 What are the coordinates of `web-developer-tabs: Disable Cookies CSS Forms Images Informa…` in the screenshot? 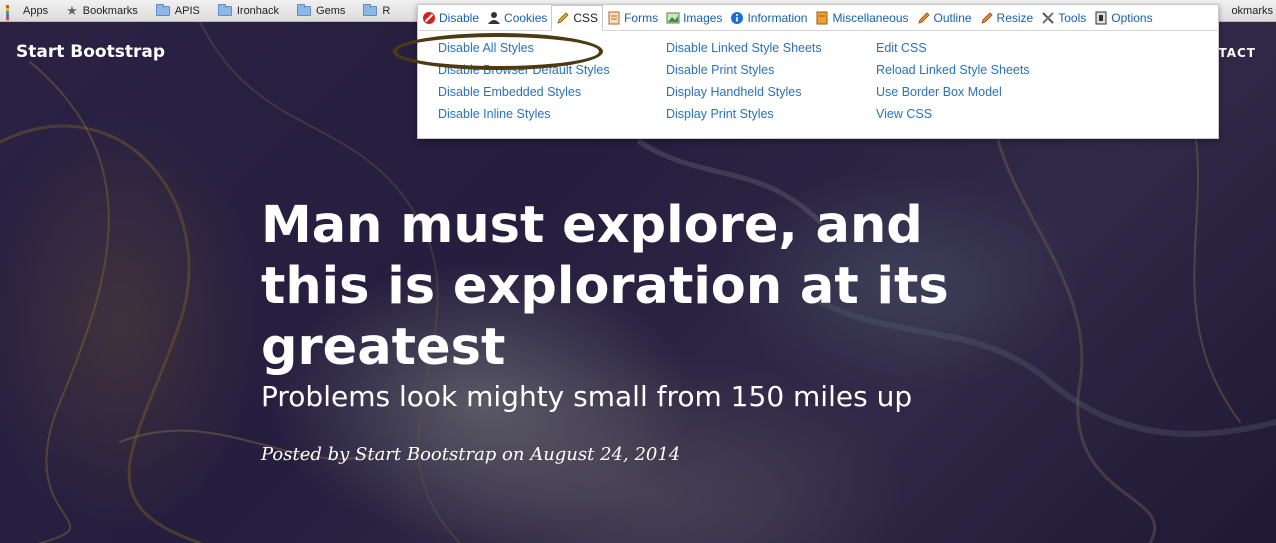 It's located at (818, 18).